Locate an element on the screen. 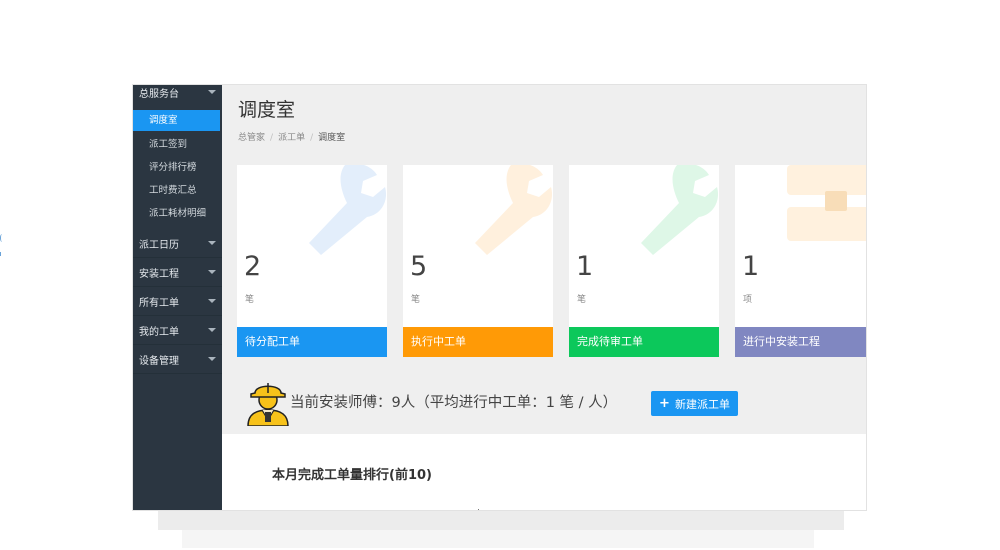 The width and height of the screenshot is (1000, 550). sidebar-group-label: 派工日历 is located at coordinates (159, 245).